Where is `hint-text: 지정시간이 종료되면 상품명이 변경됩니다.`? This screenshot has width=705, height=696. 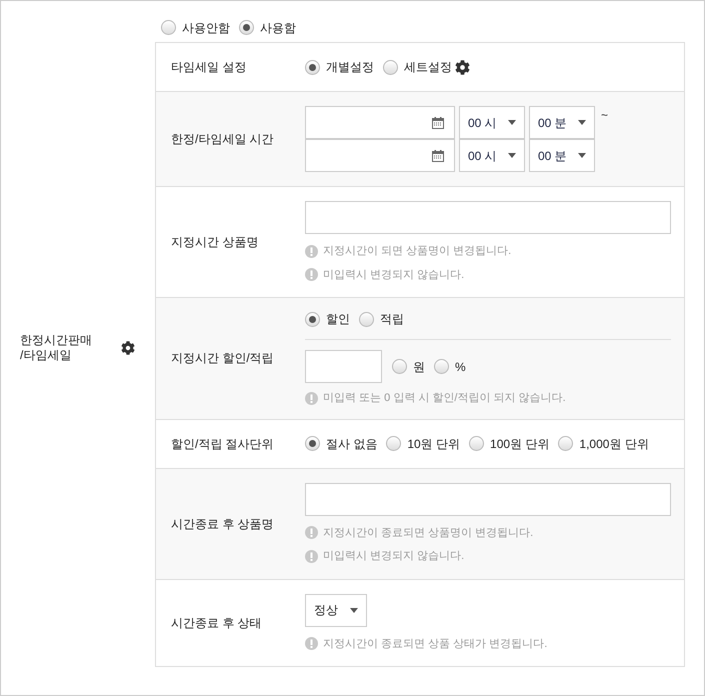
hint-text: 지정시간이 종료되면 상품명이 변경됩니다. is located at coordinates (428, 533).